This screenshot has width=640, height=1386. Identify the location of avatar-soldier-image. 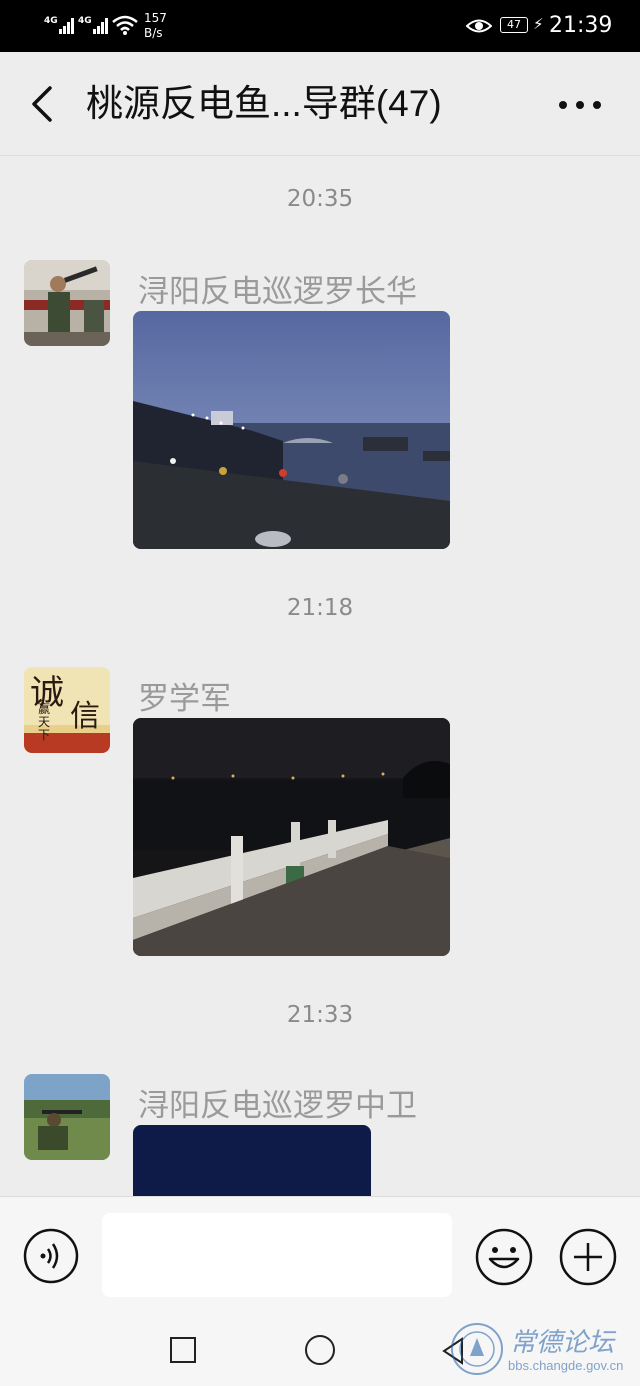
(67, 303).